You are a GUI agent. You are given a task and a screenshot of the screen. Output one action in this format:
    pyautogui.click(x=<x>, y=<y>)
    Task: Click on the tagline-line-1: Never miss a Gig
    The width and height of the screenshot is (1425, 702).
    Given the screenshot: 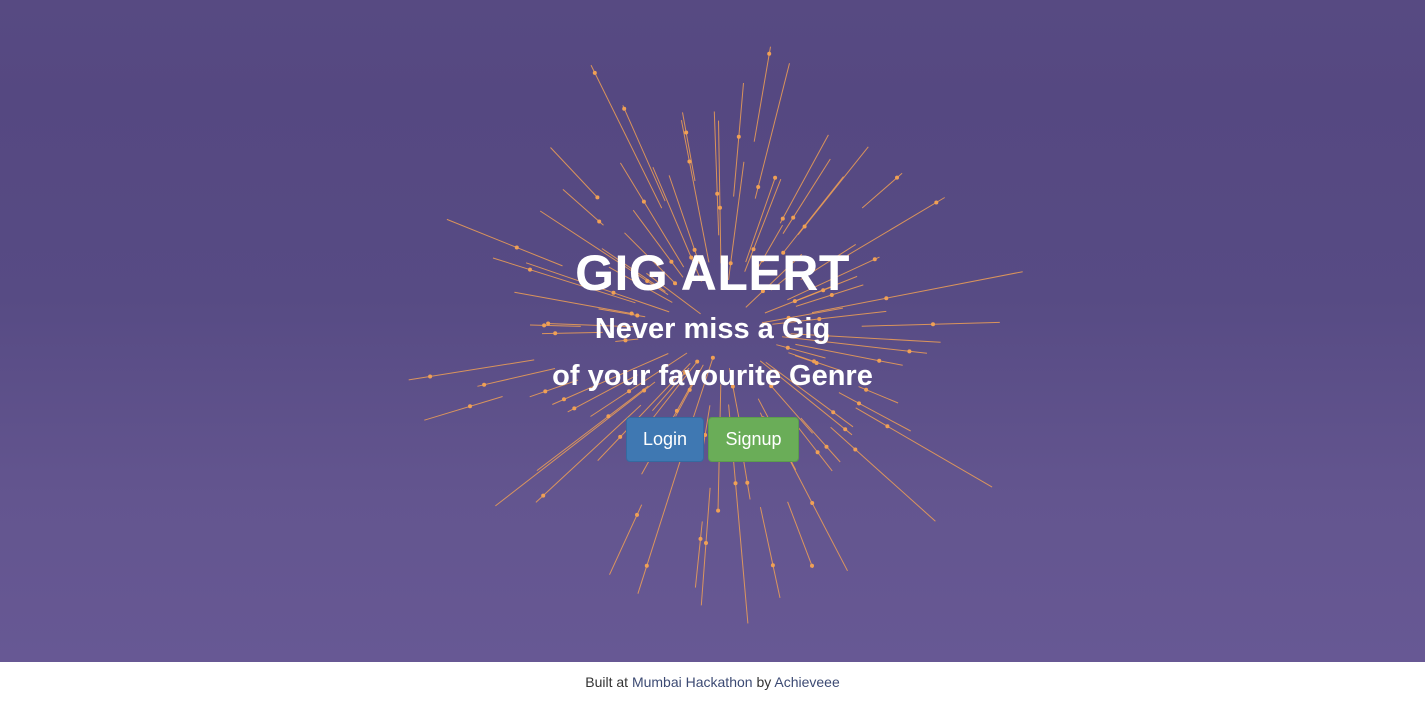 What is the action you would take?
    pyautogui.click(x=712, y=329)
    